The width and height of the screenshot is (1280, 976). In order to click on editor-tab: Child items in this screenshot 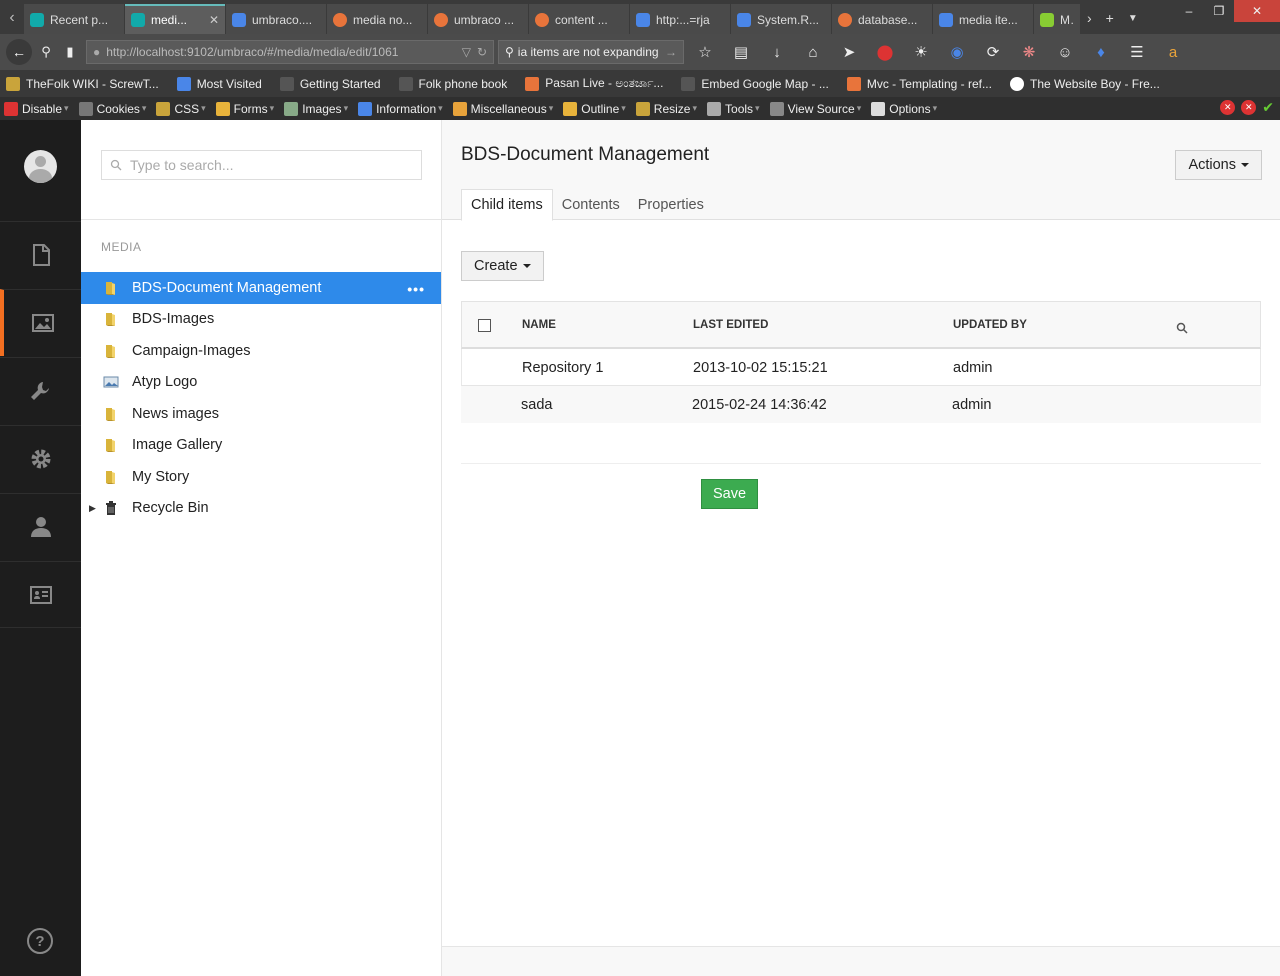, I will do `click(507, 205)`.